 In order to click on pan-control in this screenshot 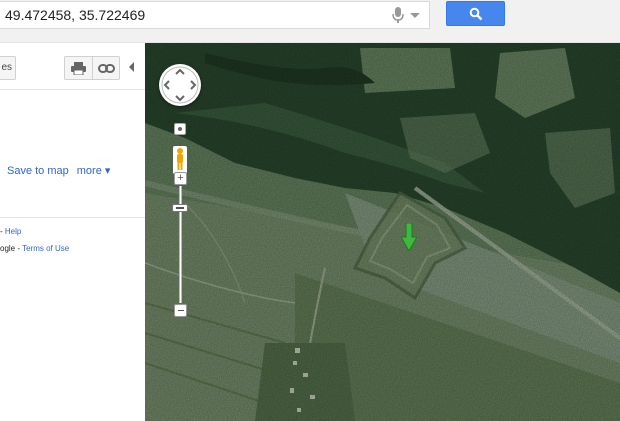, I will do `click(180, 85)`.